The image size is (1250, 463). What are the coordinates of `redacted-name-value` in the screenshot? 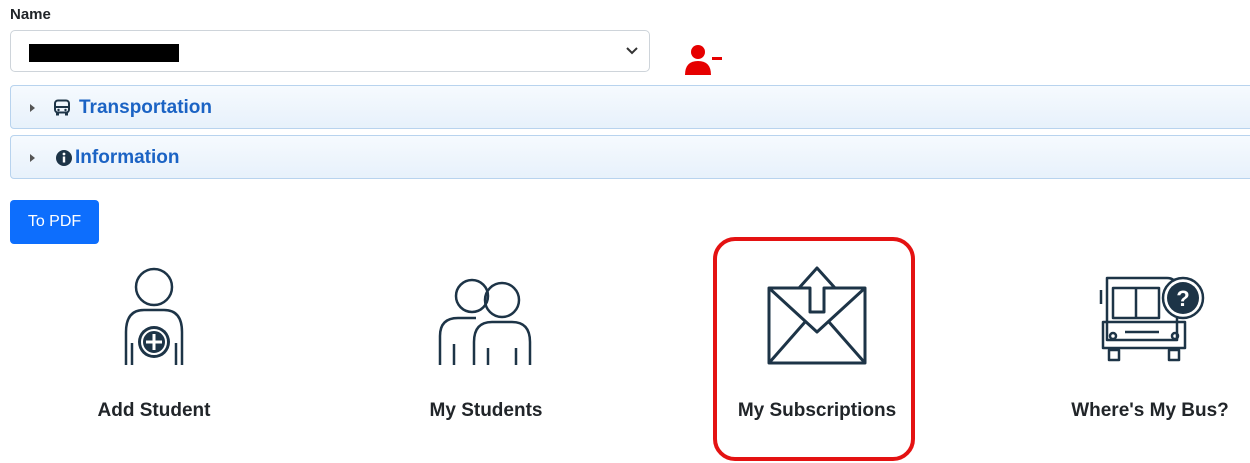 It's located at (104, 53).